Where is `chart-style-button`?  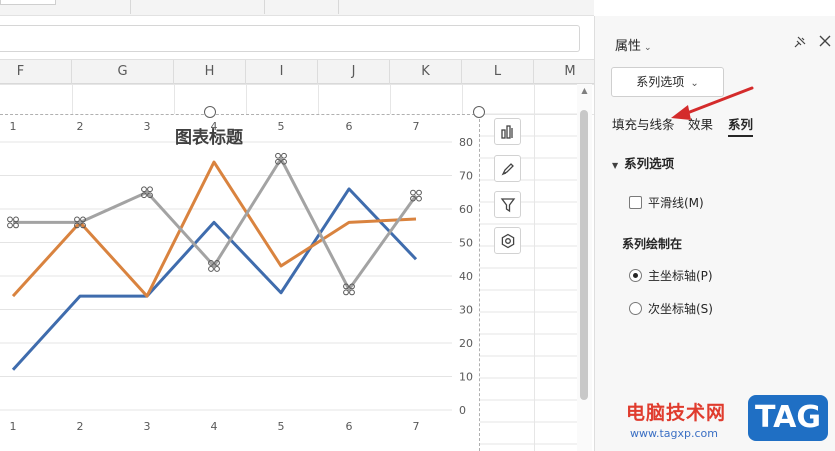
chart-style-button is located at coordinates (507, 168).